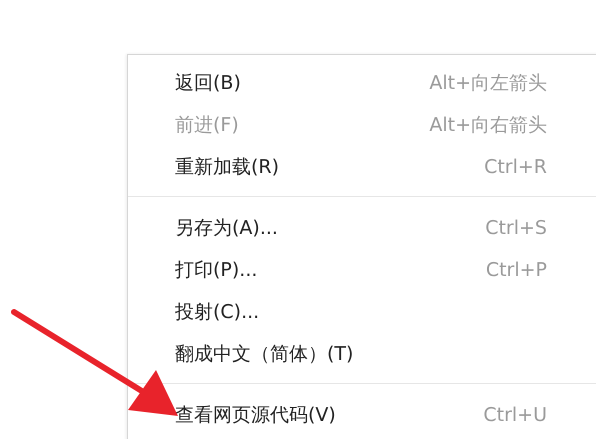 This screenshot has width=596, height=439. I want to click on shortcut-text: Alt+向右箭头, so click(488, 125).